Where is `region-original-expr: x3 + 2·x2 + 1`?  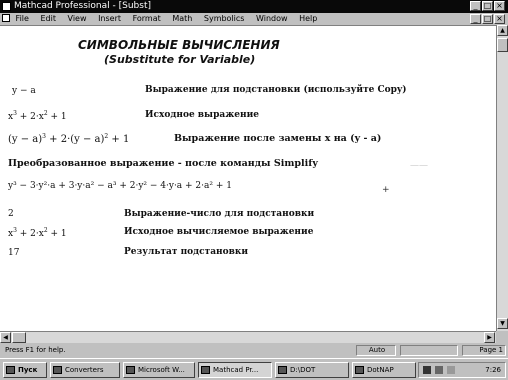 region-original-expr: x3 + 2·x2 + 1 is located at coordinates (37, 116).